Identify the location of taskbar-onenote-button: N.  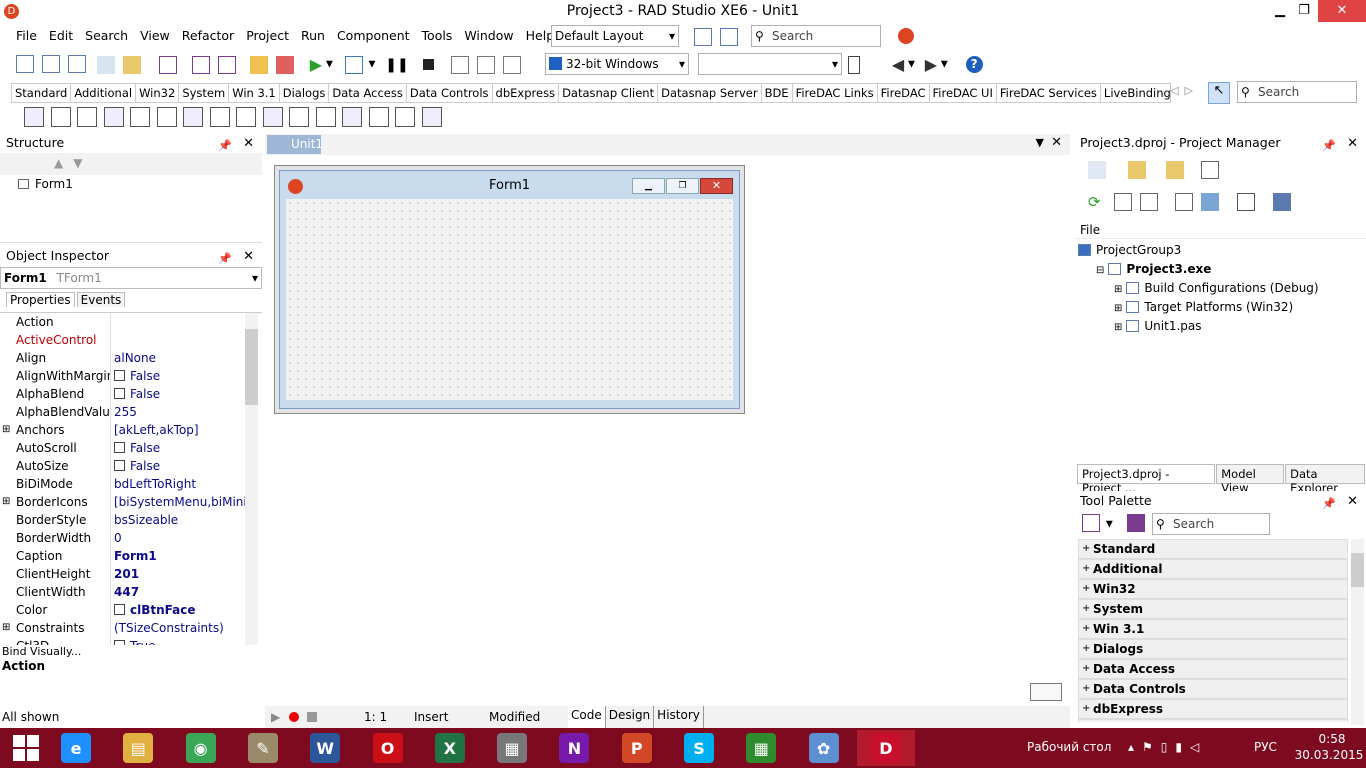
(574, 748).